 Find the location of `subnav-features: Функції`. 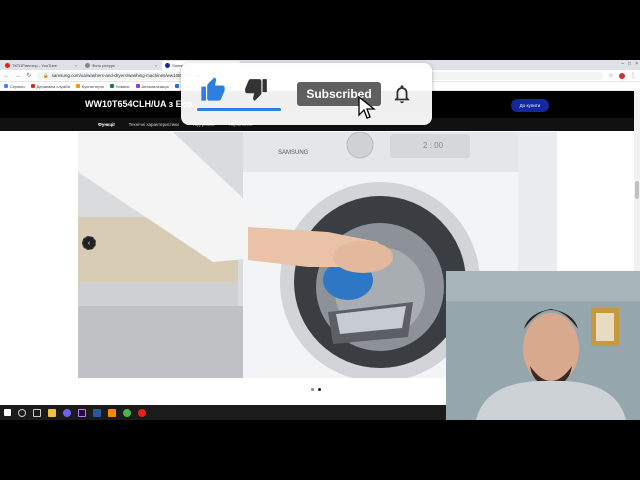

subnav-features: Функції is located at coordinates (106, 124).